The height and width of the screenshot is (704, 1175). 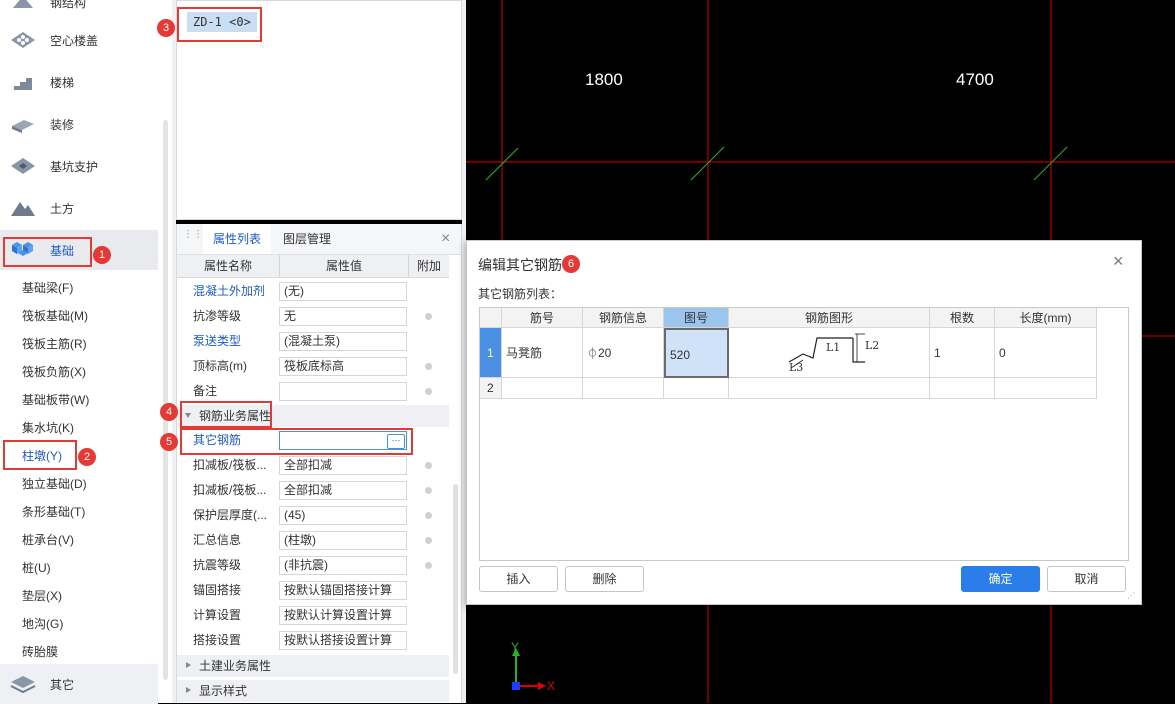 What do you see at coordinates (343, 540) in the screenshot?
I see `property-value: (柱墩)` at bounding box center [343, 540].